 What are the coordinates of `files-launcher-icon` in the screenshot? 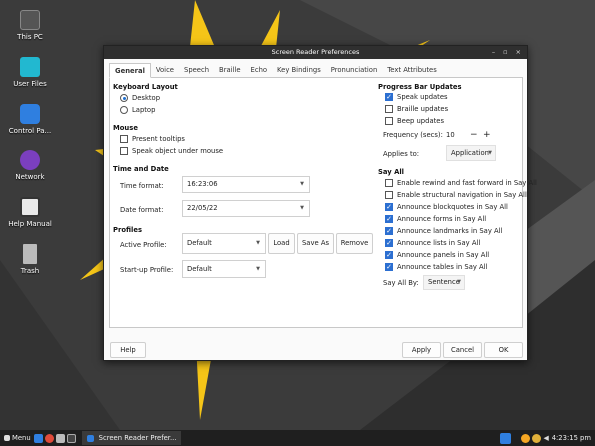 It's located at (38, 438).